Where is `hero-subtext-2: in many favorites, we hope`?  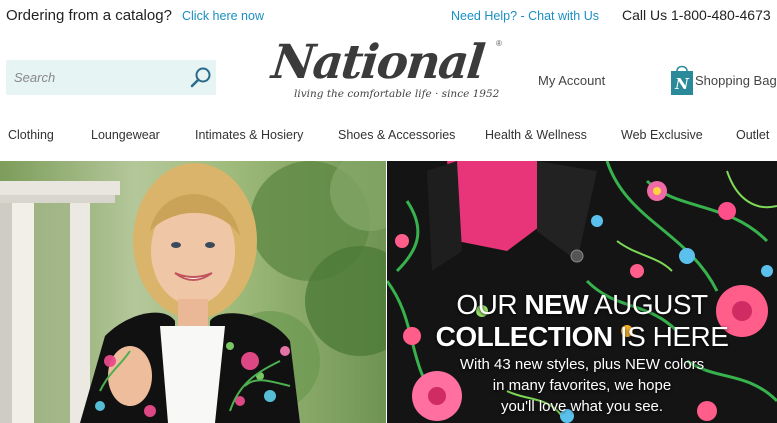
hero-subtext-2: in many favorites, we hope is located at coordinates (582, 385).